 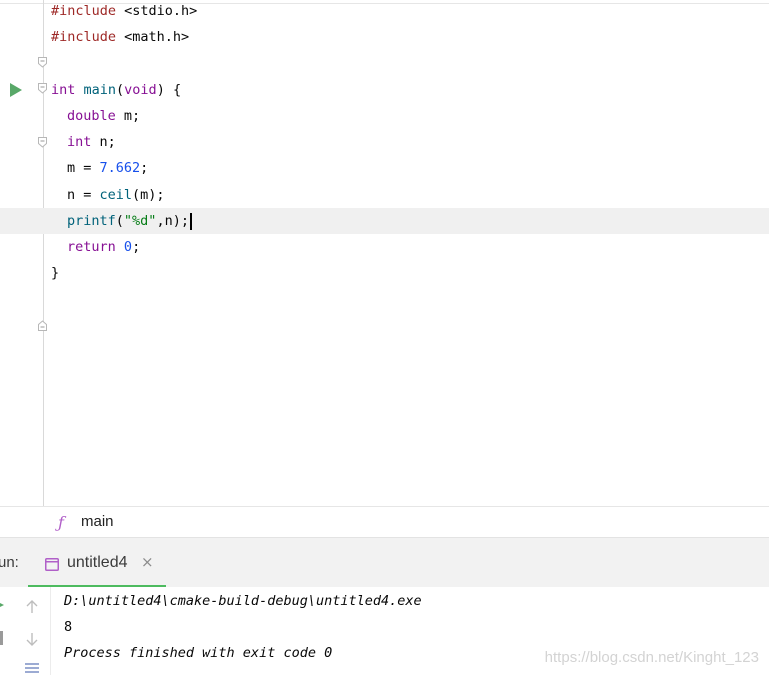 What do you see at coordinates (198, 653) in the screenshot?
I see `console-exit-message: Process finished with exit code 0` at bounding box center [198, 653].